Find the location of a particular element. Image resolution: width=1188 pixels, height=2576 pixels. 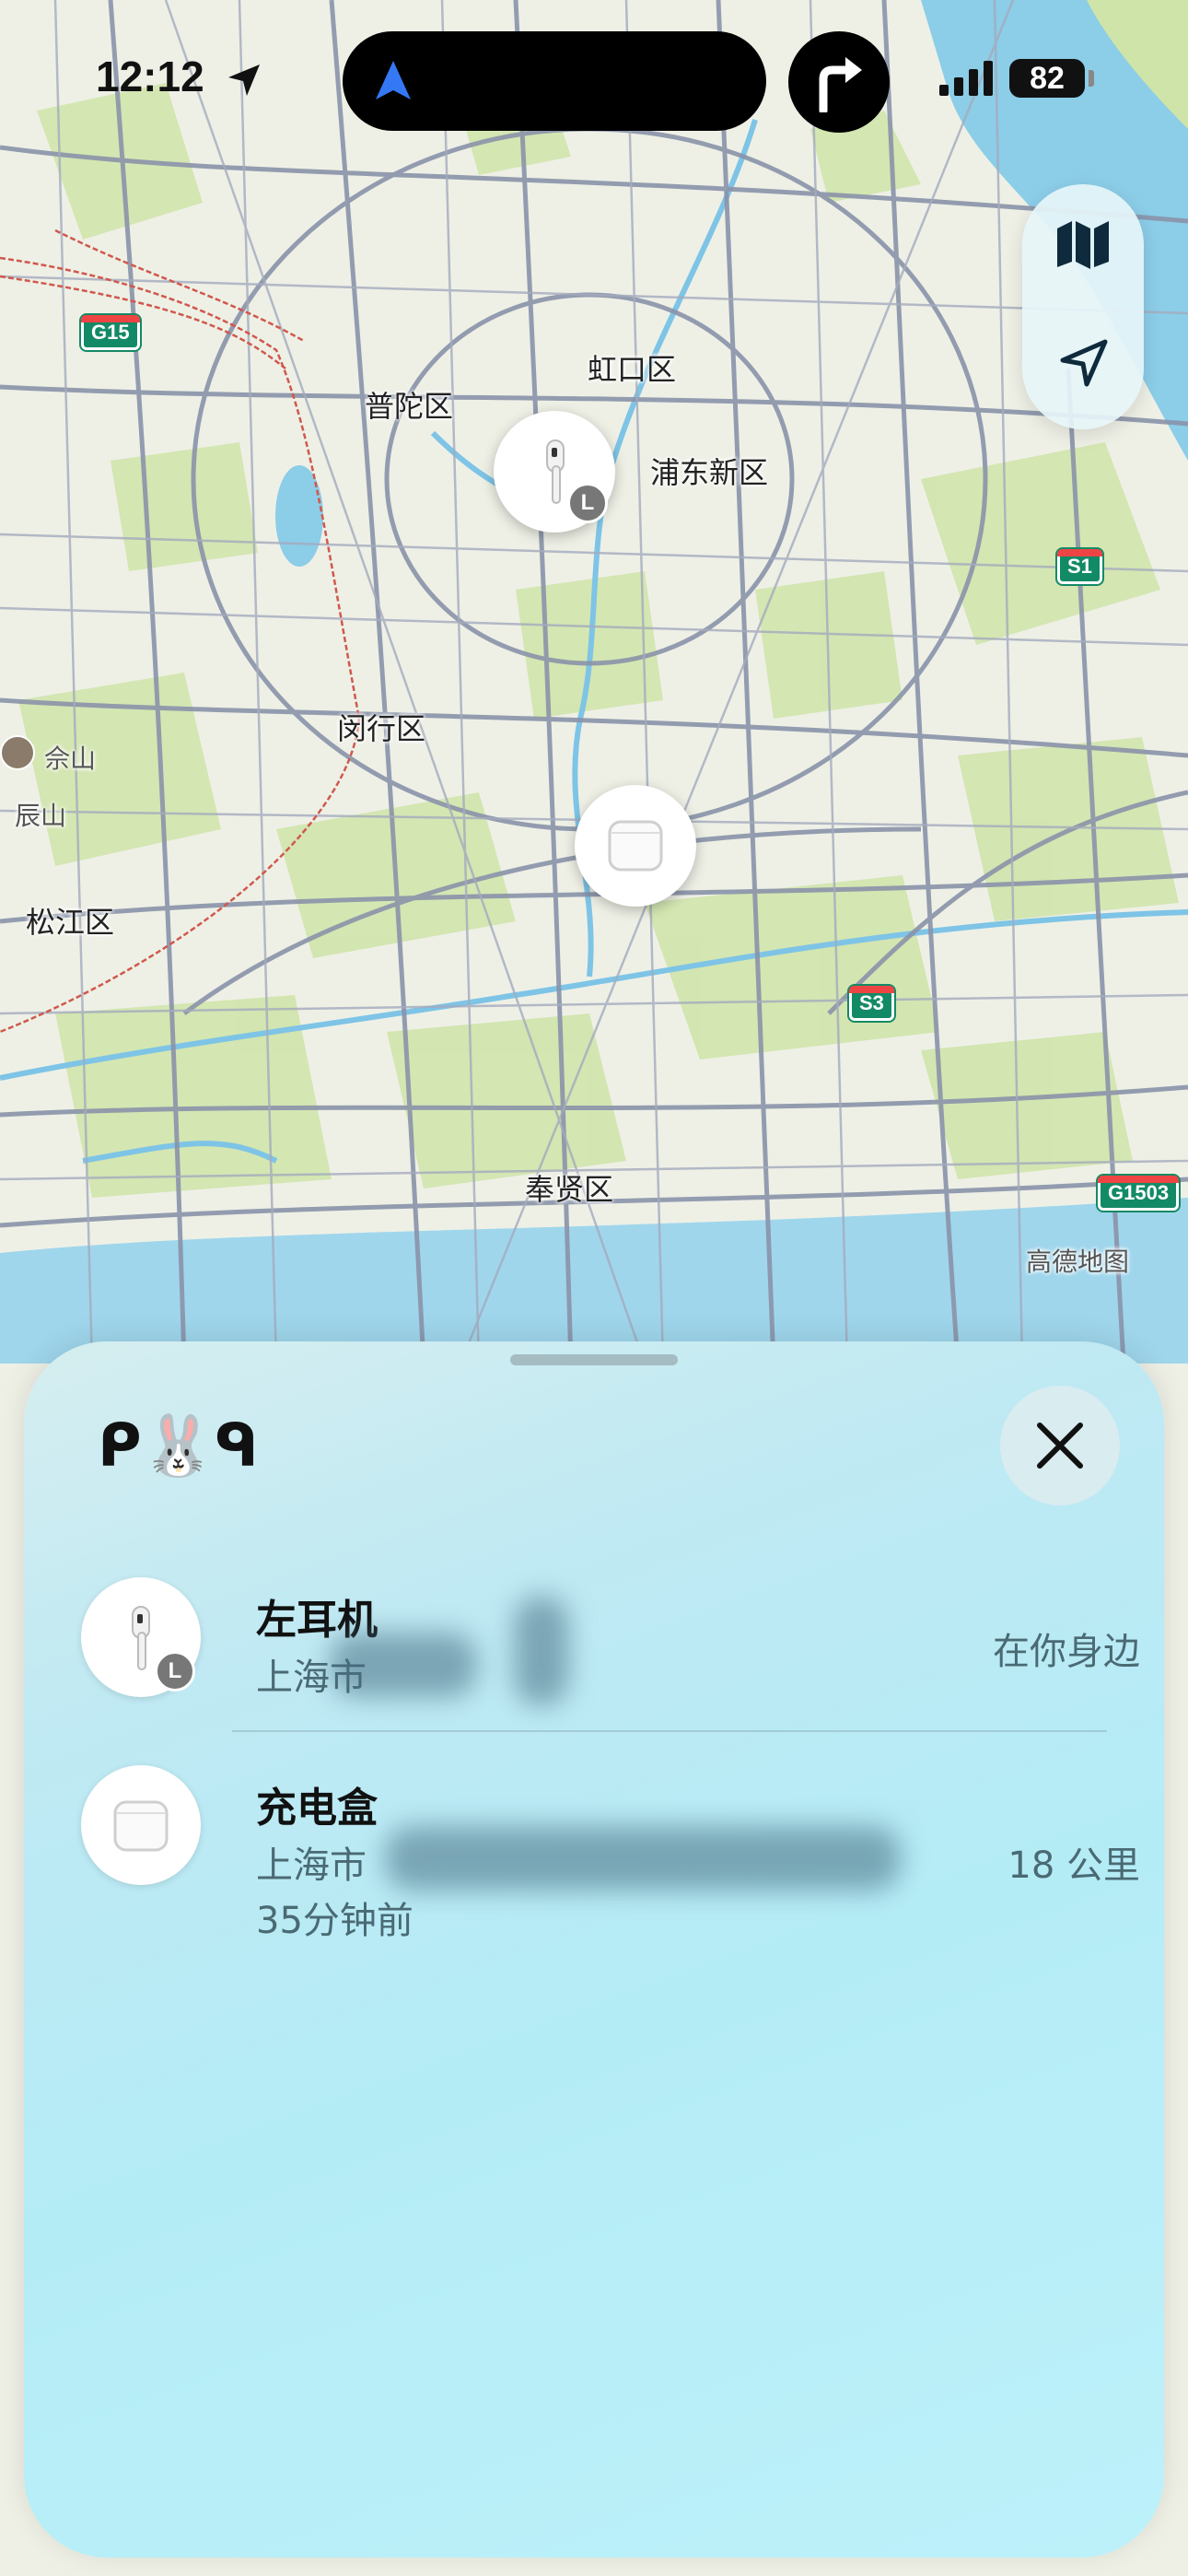

left-earbud-avatar: L is located at coordinates (141, 1637).